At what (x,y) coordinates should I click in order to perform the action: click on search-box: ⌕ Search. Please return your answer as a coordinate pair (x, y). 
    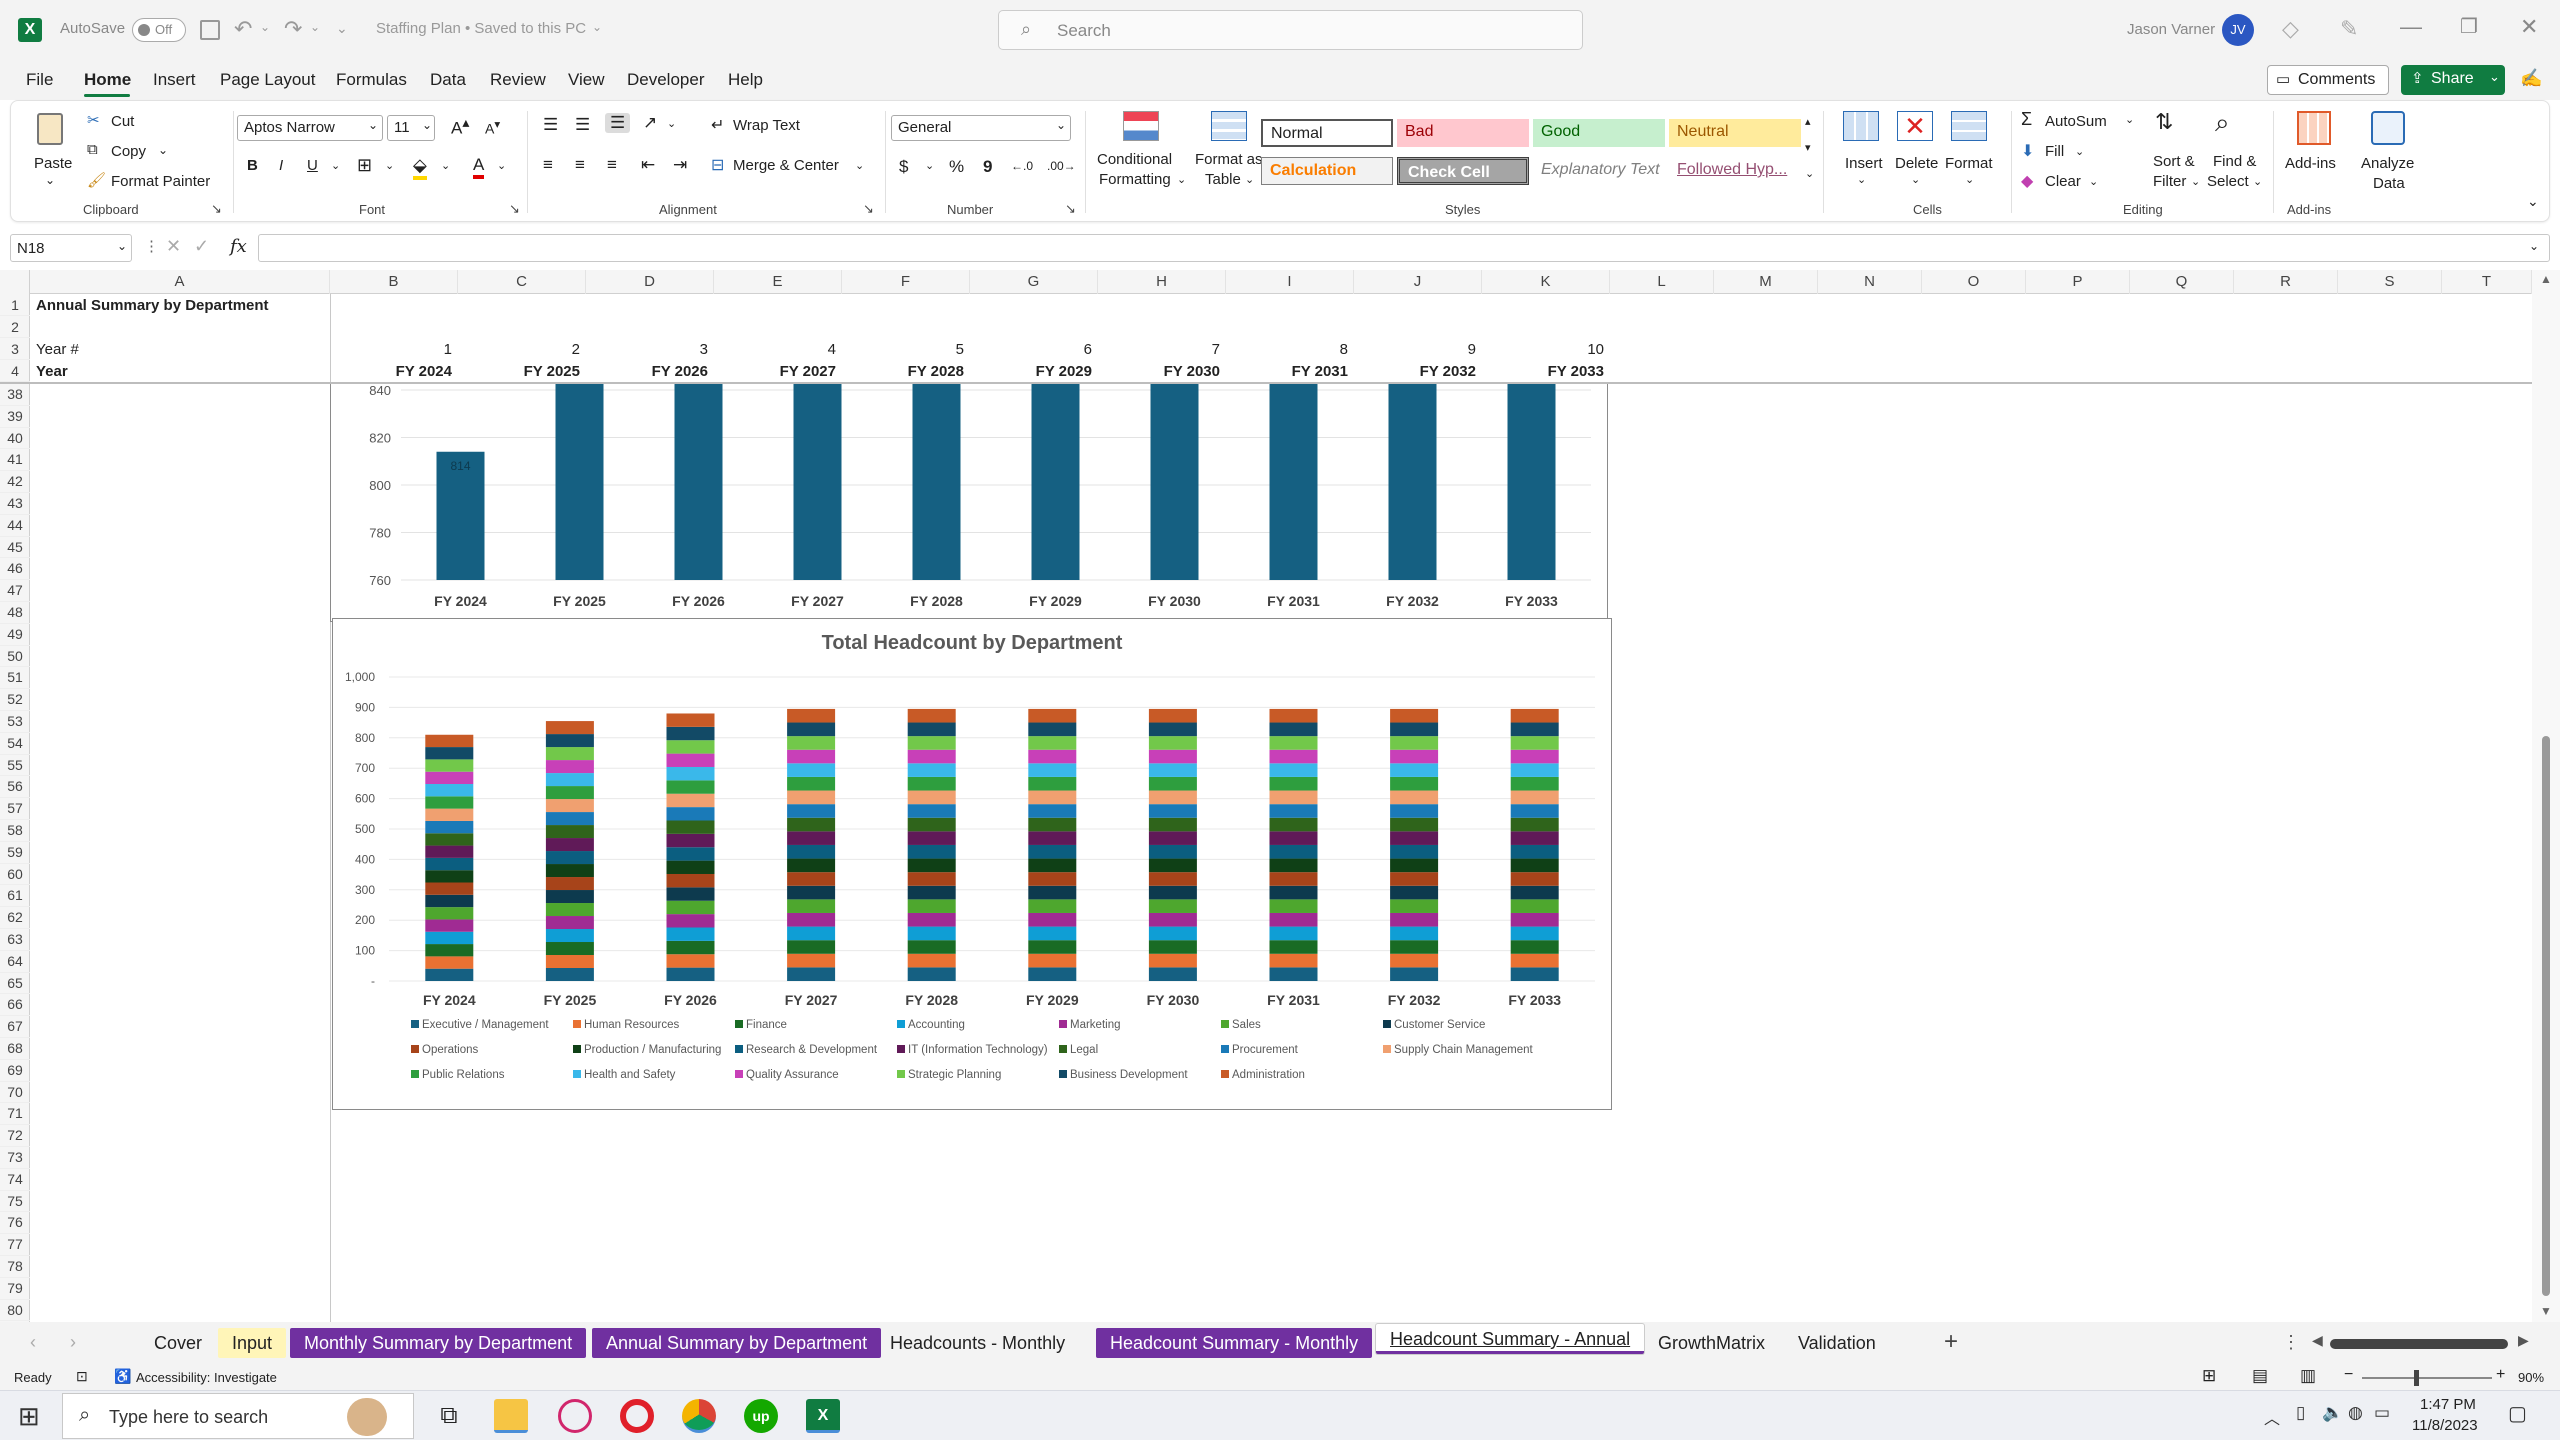
    Looking at the image, I should click on (1290, 30).